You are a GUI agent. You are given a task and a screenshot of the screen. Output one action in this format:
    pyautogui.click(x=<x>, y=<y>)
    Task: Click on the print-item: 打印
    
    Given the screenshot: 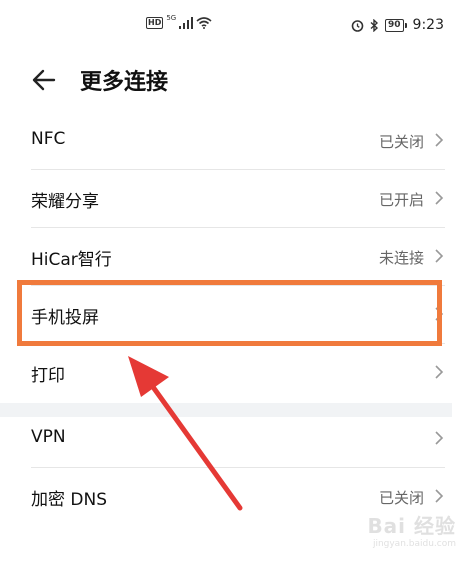 What is the action you would take?
    pyautogui.click(x=238, y=372)
    